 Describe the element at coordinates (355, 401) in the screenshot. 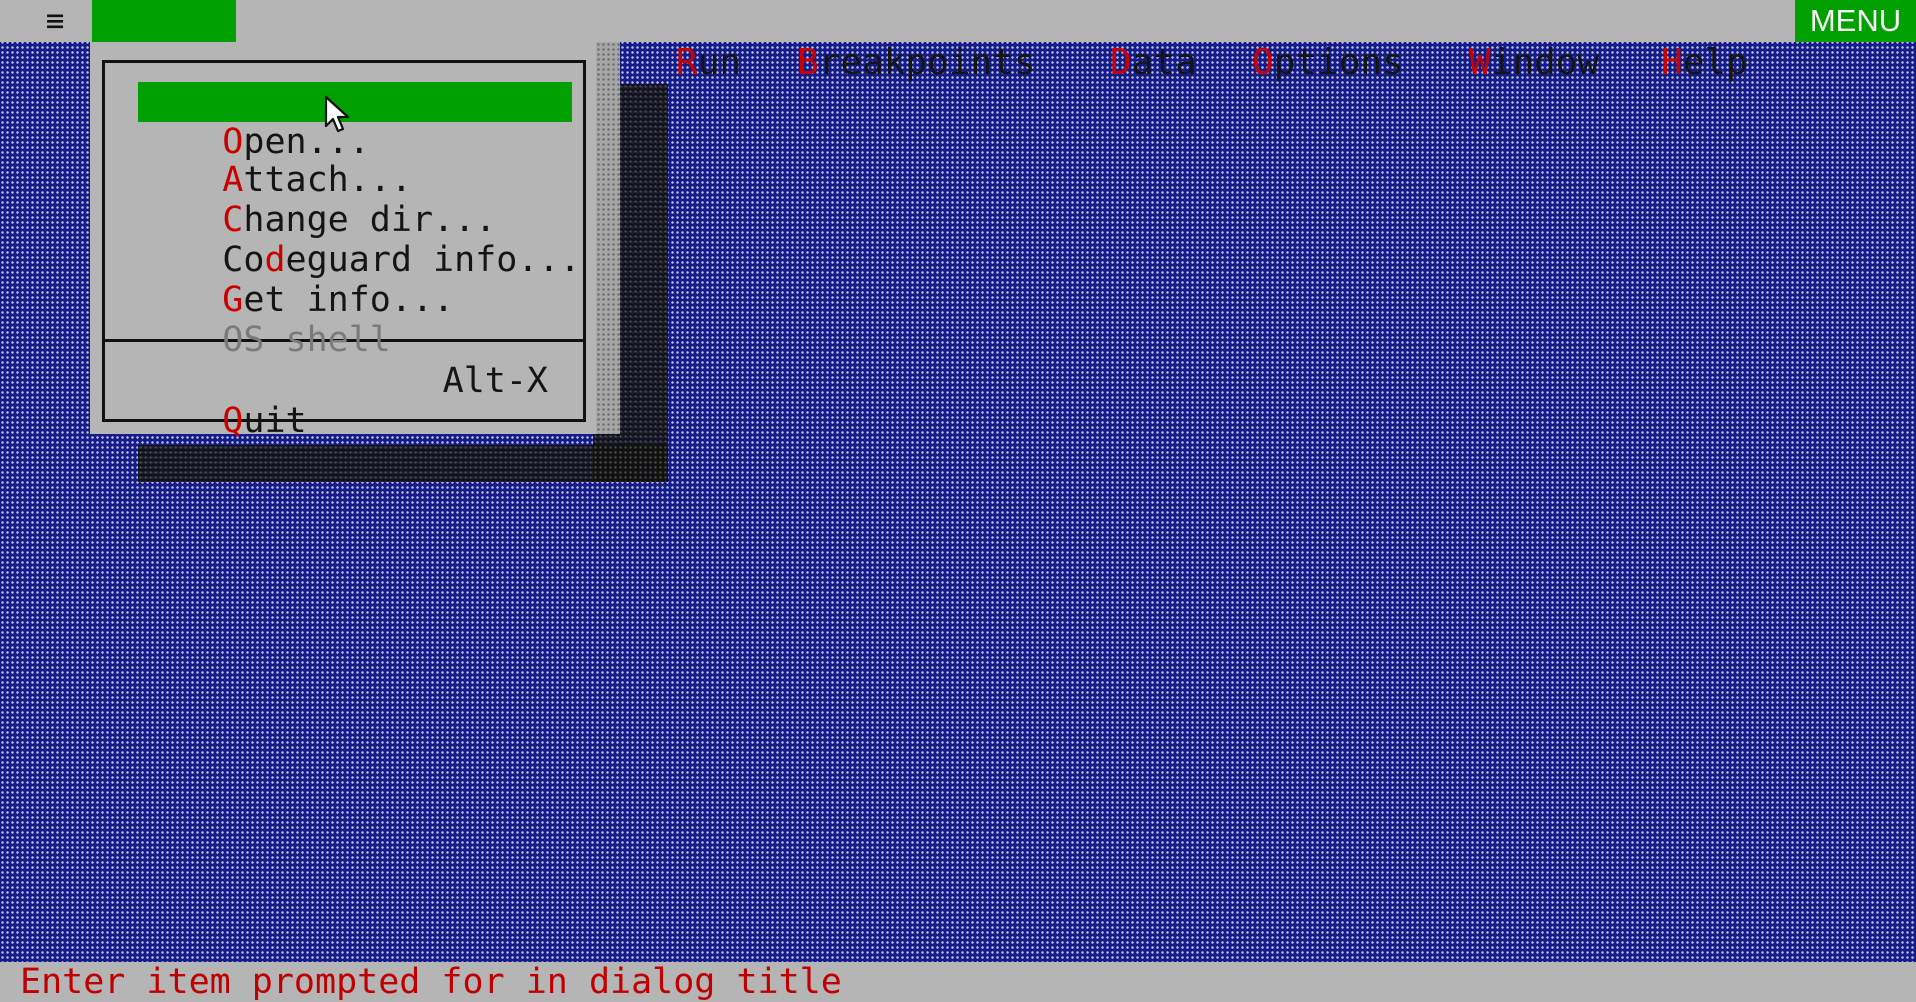

I see `file-menu-item-quit: Quit Alt-X` at that location.